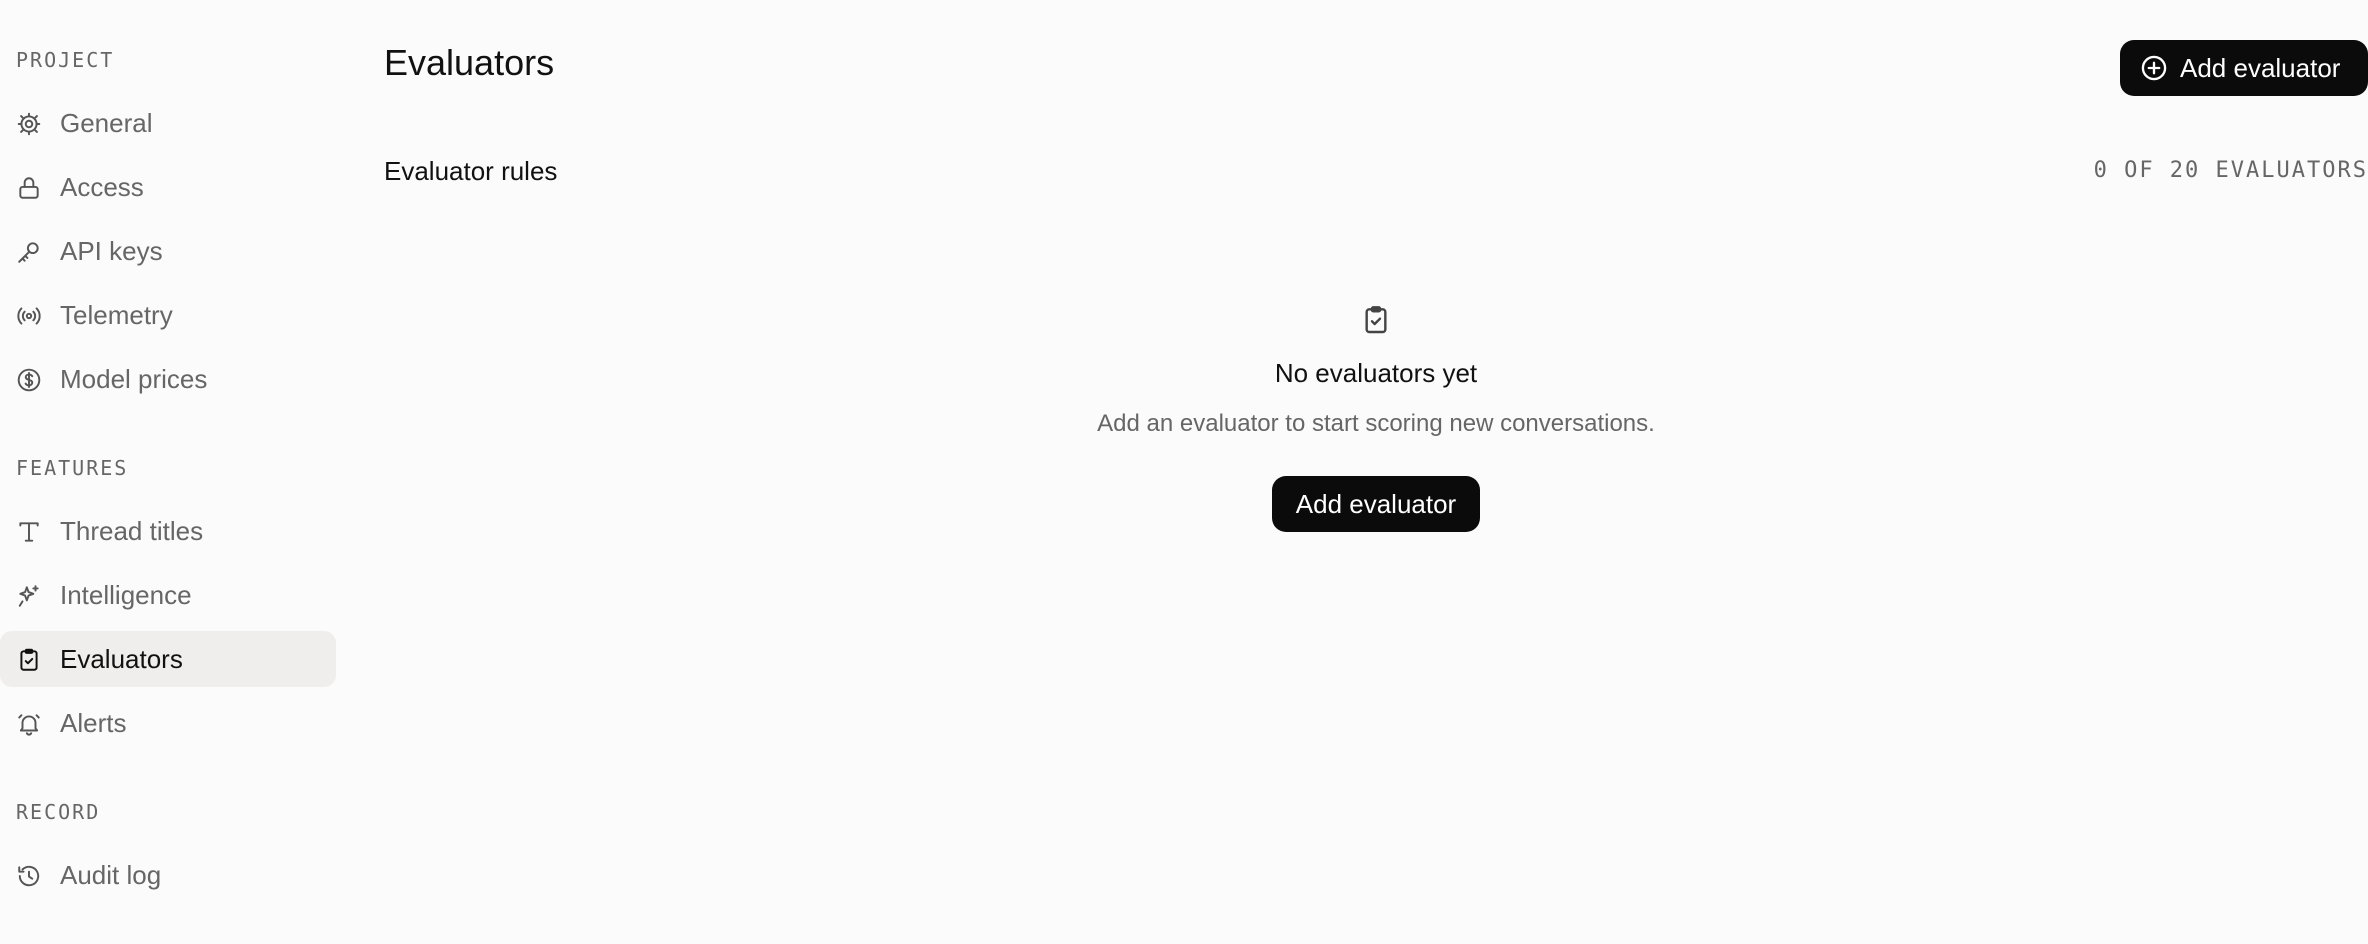  I want to click on plus-circle-icon, so click(2154, 68).